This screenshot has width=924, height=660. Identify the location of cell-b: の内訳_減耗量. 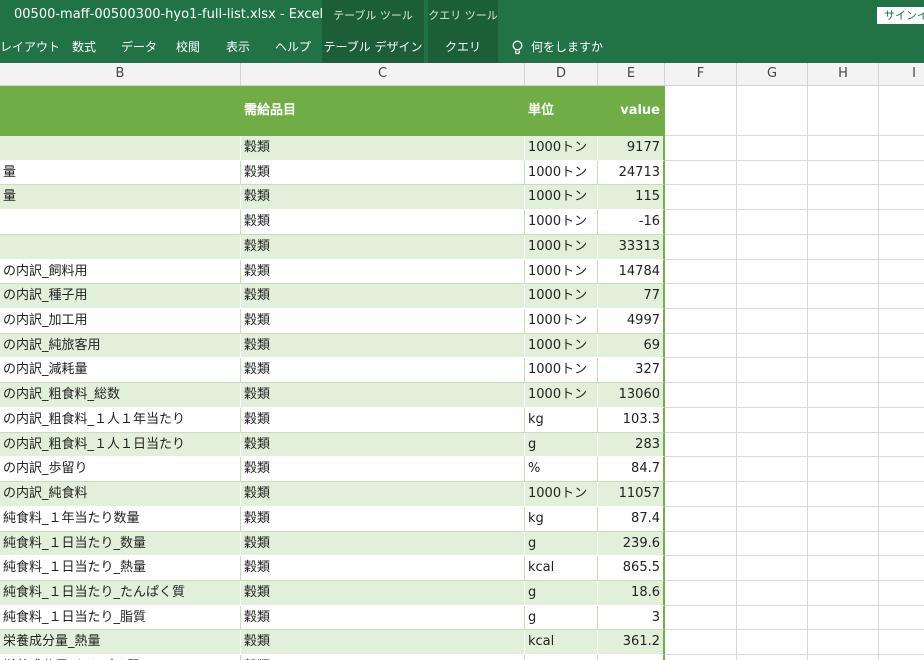
(120, 371).